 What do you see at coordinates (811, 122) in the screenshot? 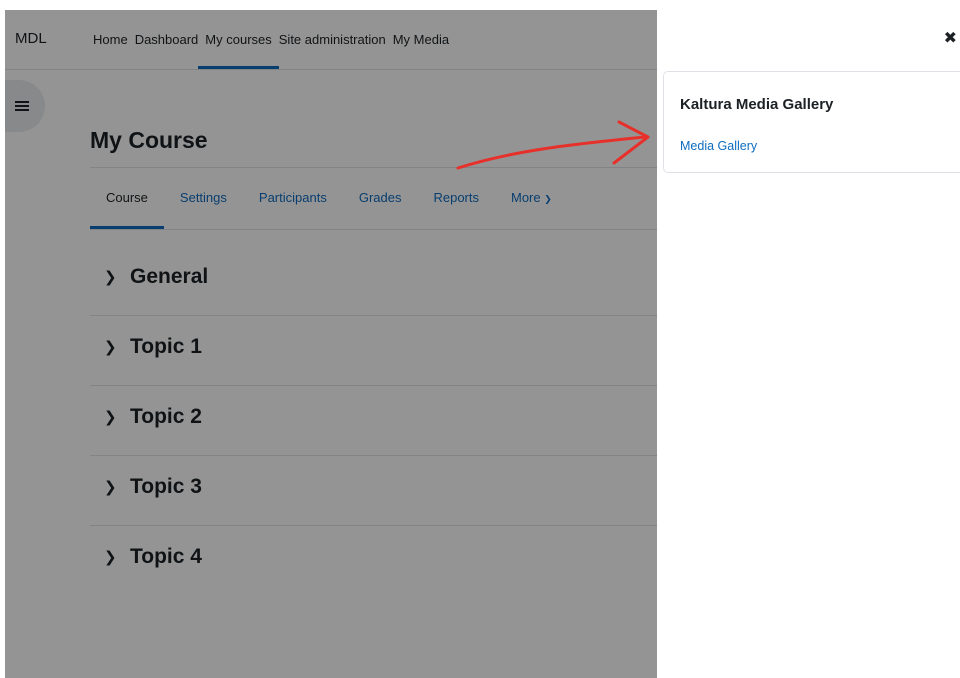
I see `kaltura-block: Kaltura Media Gallery Media Gallery` at bounding box center [811, 122].